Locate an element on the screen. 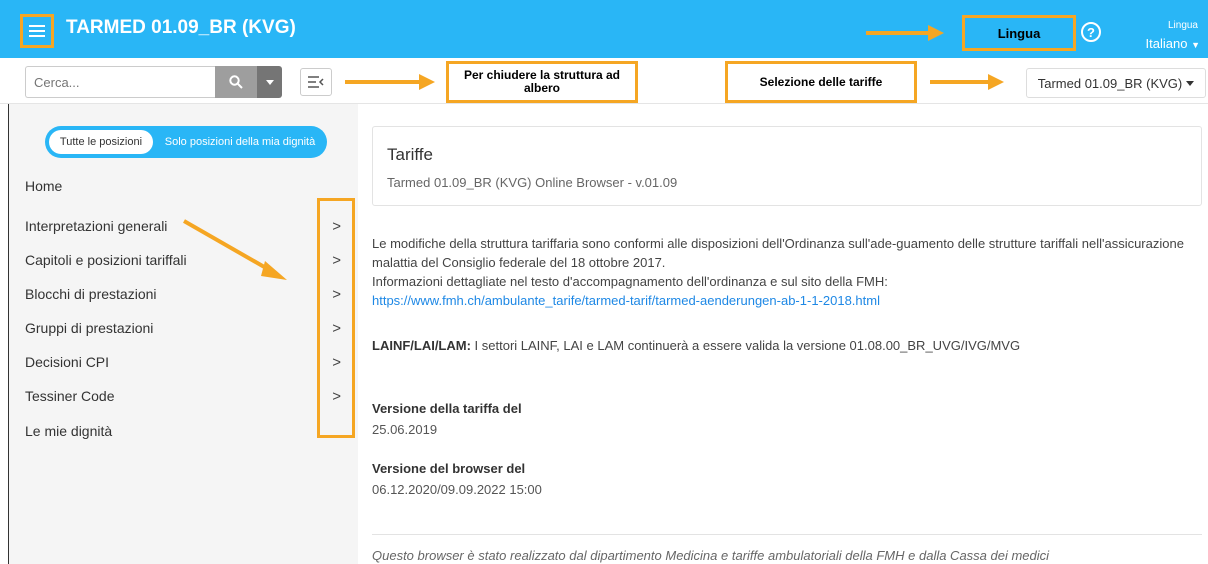 Image resolution: width=1208 pixels, height=564 pixels. annotation-arrow-chevrons is located at coordinates (235, 249).